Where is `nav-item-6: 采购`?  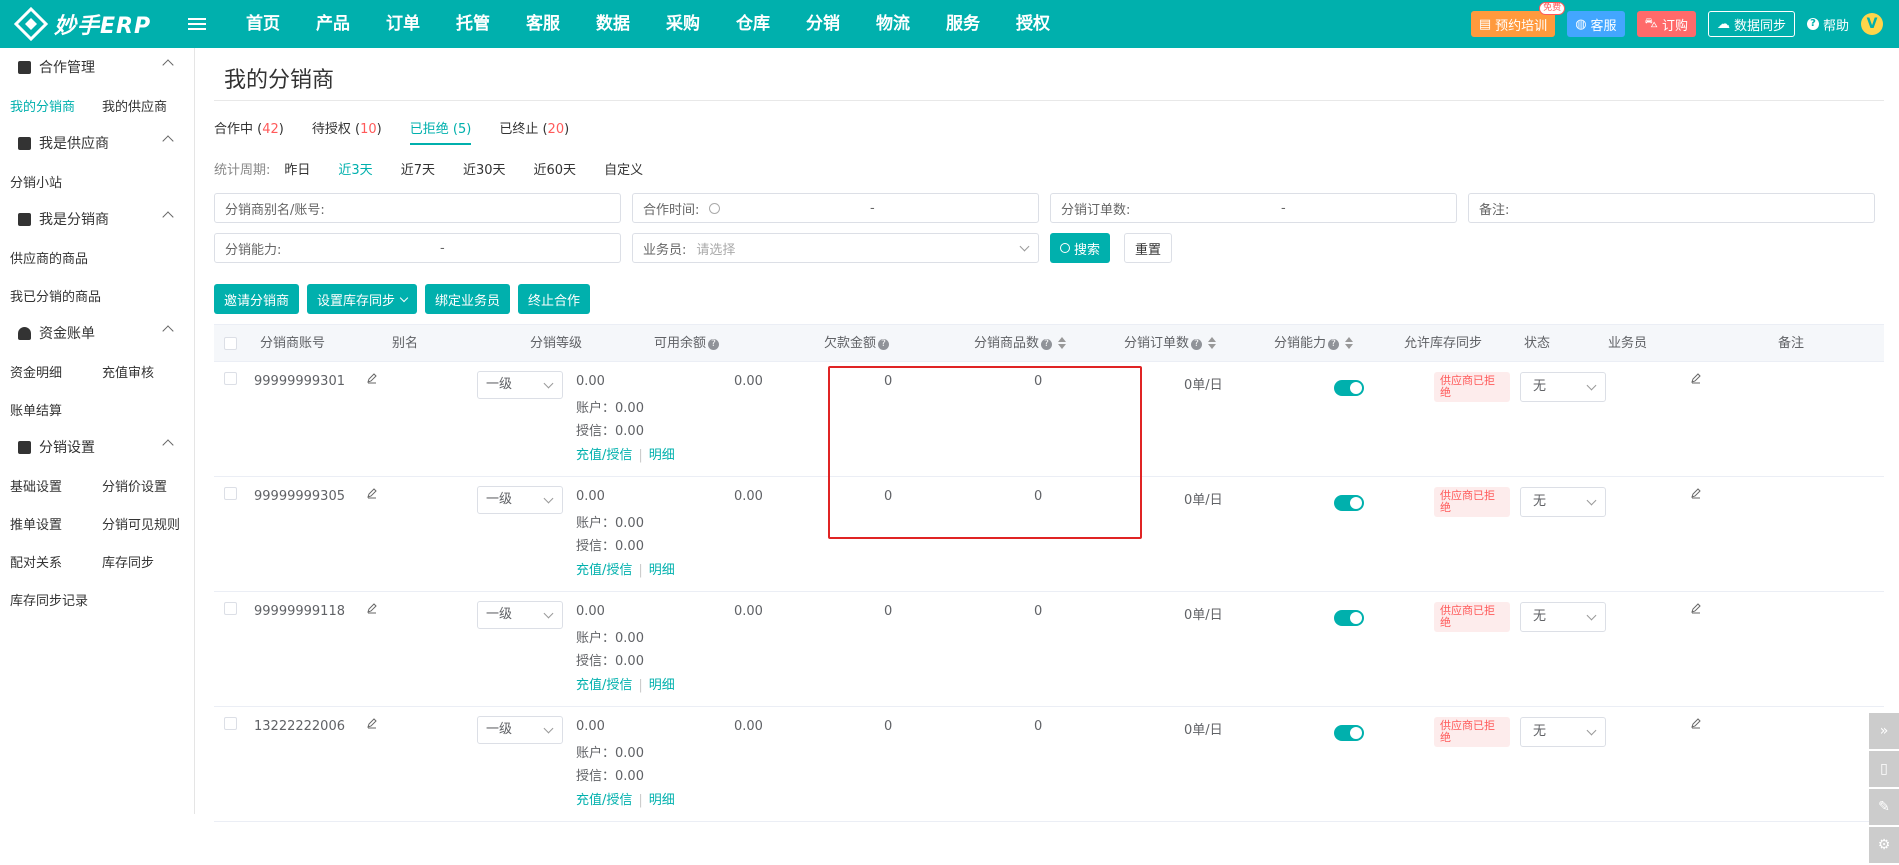 nav-item-6: 采购 is located at coordinates (683, 24).